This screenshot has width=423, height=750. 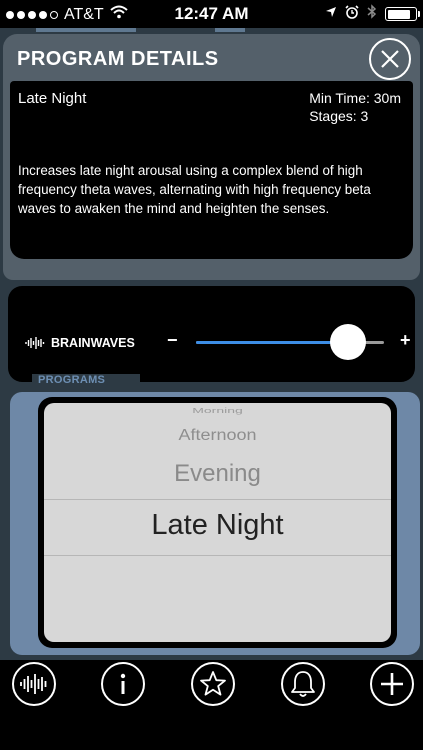 I want to click on program-name: Late Night, so click(x=52, y=98).